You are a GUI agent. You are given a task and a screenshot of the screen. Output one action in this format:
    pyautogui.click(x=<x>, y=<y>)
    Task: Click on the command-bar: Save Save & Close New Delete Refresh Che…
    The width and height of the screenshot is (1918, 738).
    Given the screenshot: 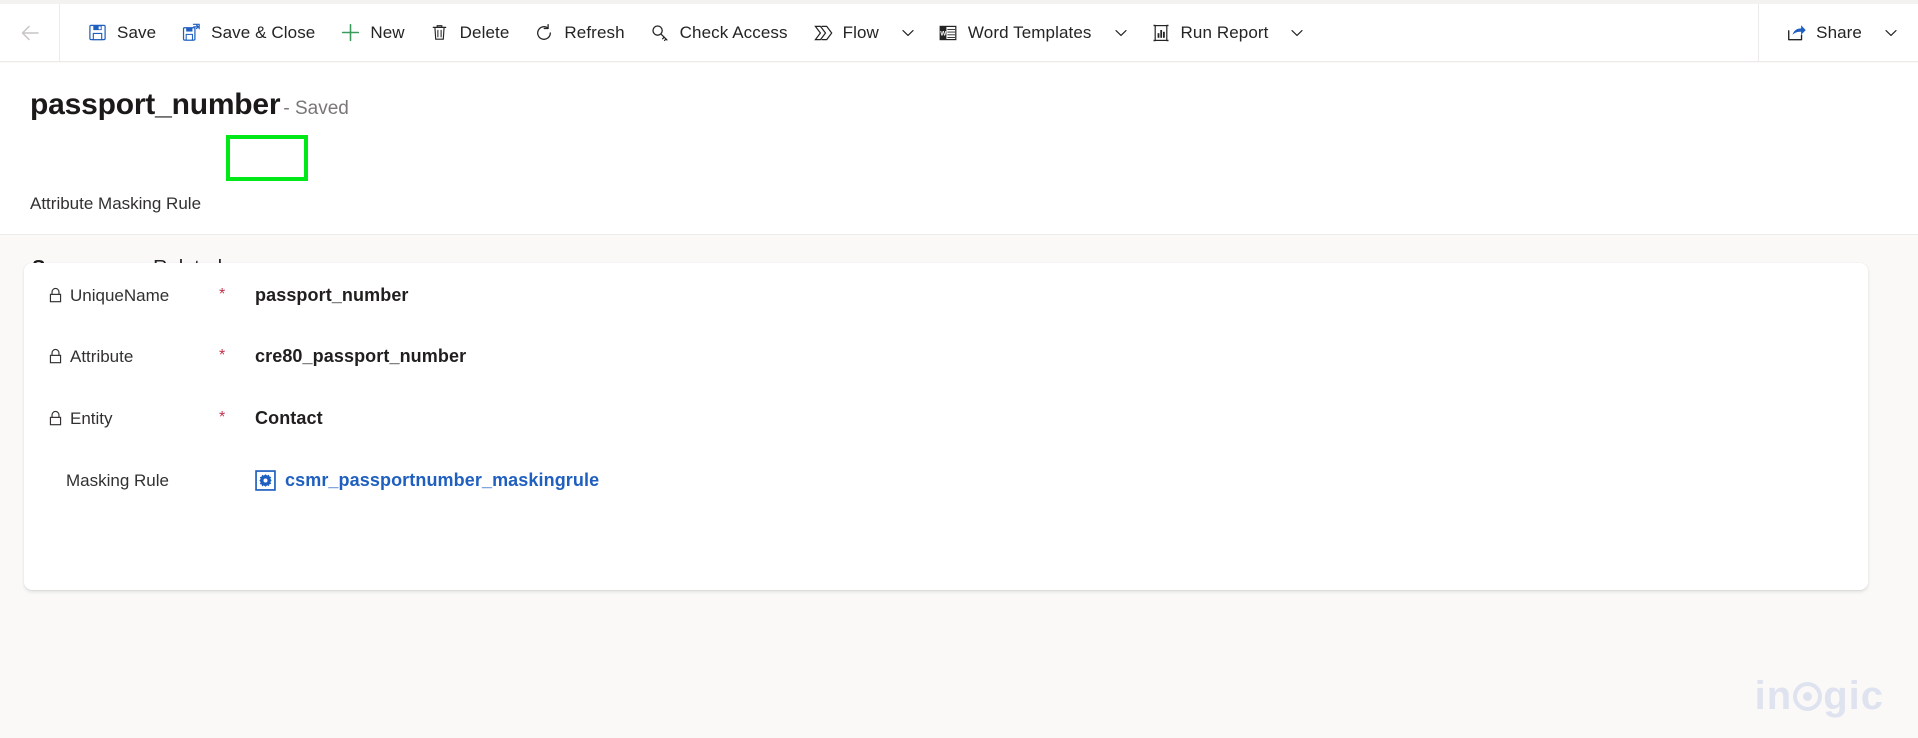 What is the action you would take?
    pyautogui.click(x=959, y=32)
    